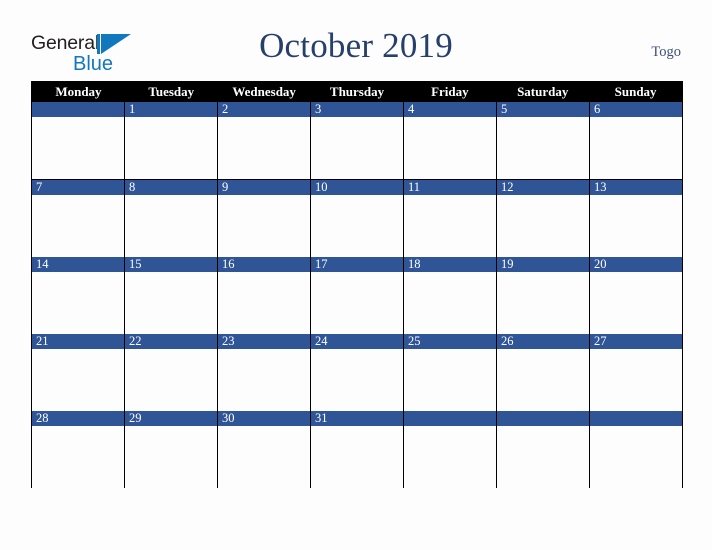 Image resolution: width=712 pixels, height=550 pixels. I want to click on day-cell: 19, so click(543, 295).